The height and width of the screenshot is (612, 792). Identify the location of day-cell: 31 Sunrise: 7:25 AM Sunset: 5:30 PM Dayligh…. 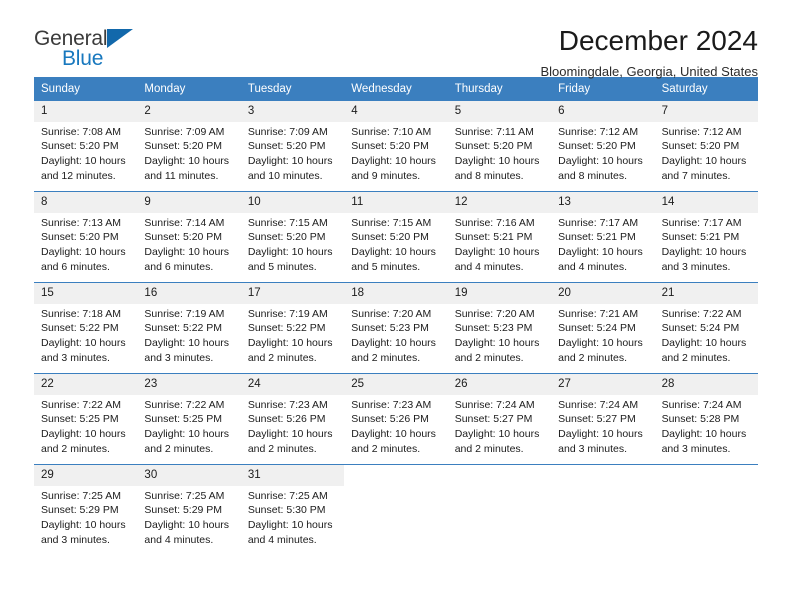
(292, 510).